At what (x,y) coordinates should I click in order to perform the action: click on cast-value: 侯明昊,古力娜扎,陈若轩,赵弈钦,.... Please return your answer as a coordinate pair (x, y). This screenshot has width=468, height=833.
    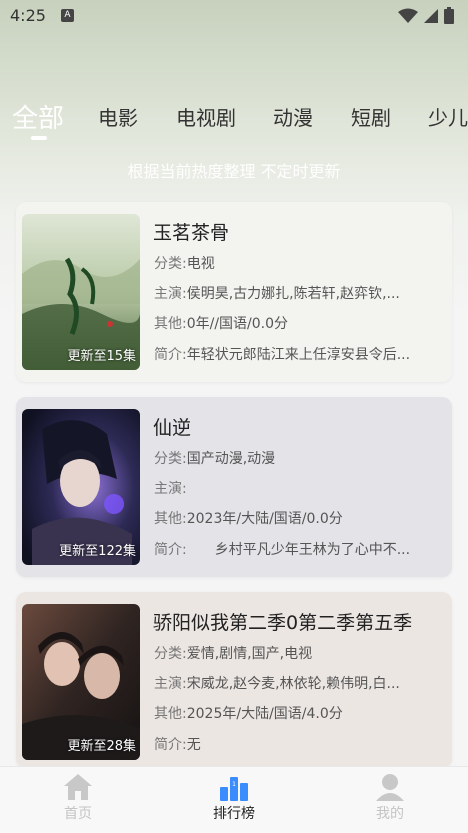
    Looking at the image, I should click on (293, 294).